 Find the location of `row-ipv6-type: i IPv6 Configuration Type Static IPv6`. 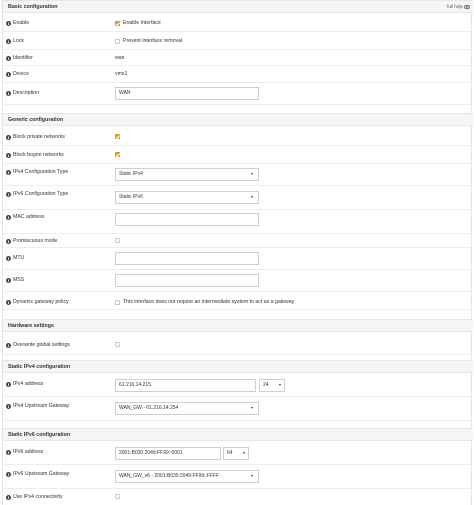

row-ipv6-type: i IPv6 Configuration Type Static IPv6 is located at coordinates (238, 198).